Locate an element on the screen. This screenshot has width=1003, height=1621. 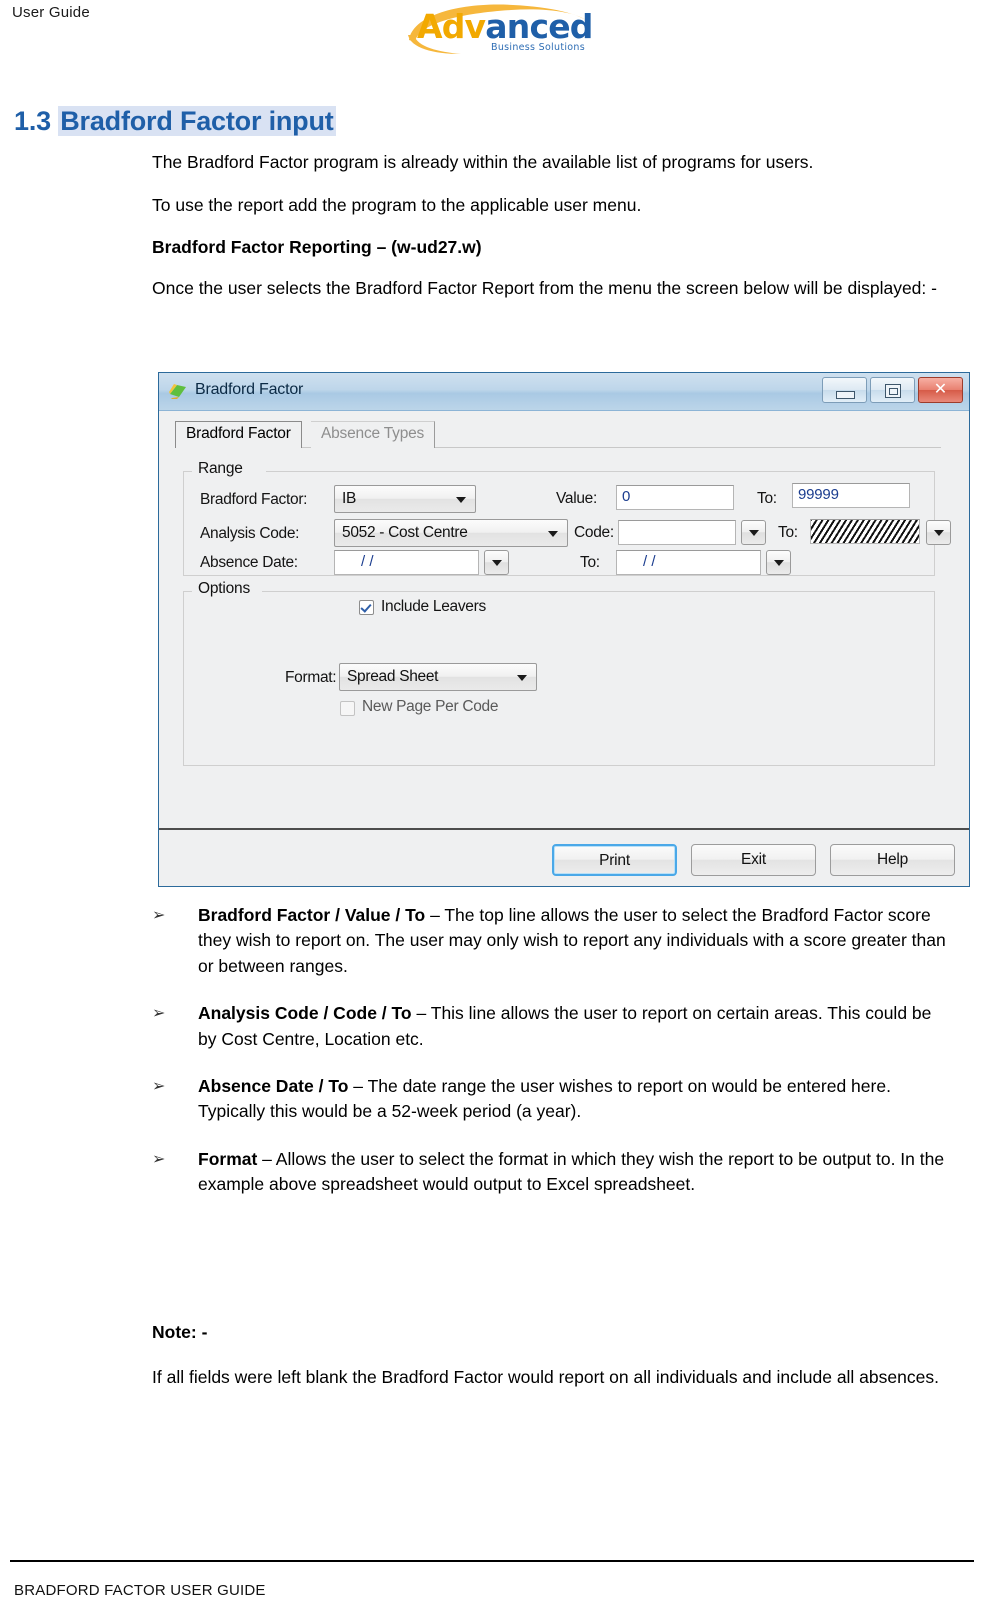
footer-label: BRADFORD FACTOR USER GUIDE is located at coordinates (140, 1590).